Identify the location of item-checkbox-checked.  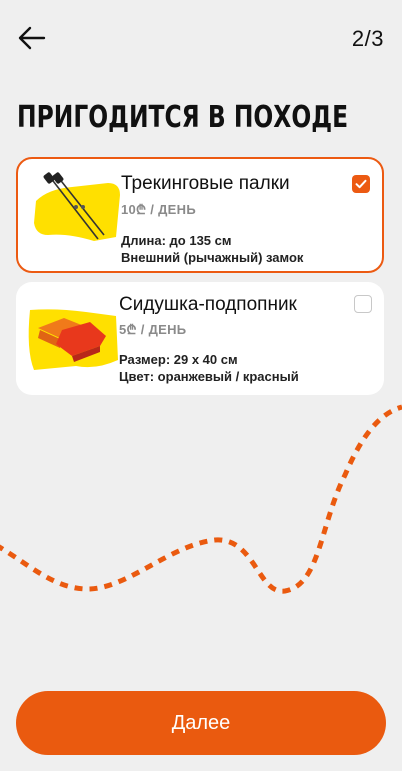
(361, 184).